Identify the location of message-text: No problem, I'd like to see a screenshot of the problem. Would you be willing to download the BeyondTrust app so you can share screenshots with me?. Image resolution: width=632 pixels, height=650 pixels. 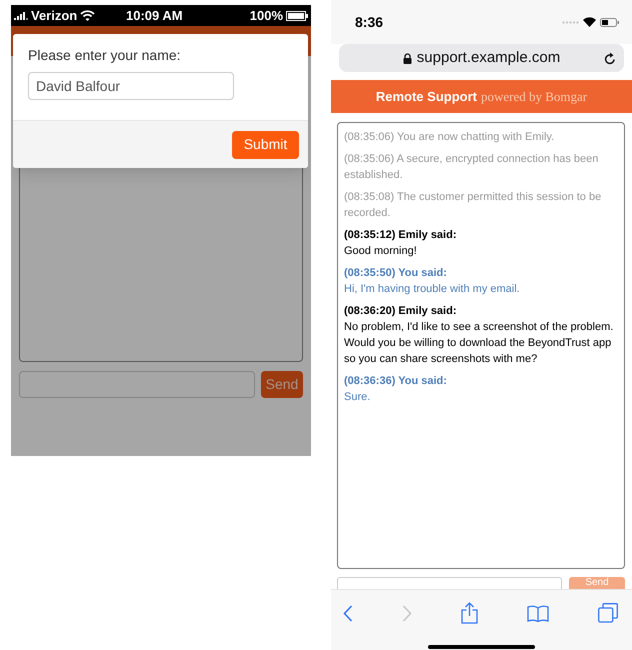
(479, 343).